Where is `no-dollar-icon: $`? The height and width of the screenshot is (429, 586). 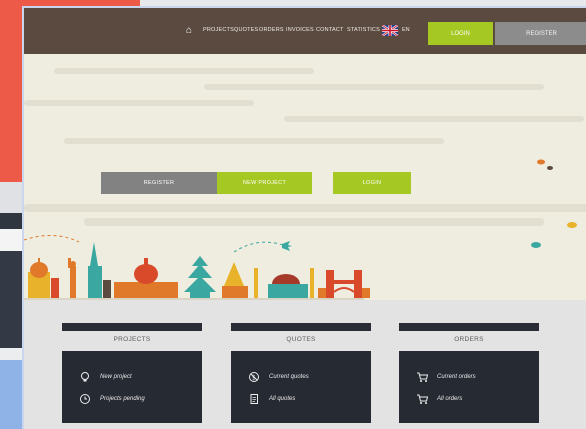
no-dollar-icon: $ is located at coordinates (254, 377).